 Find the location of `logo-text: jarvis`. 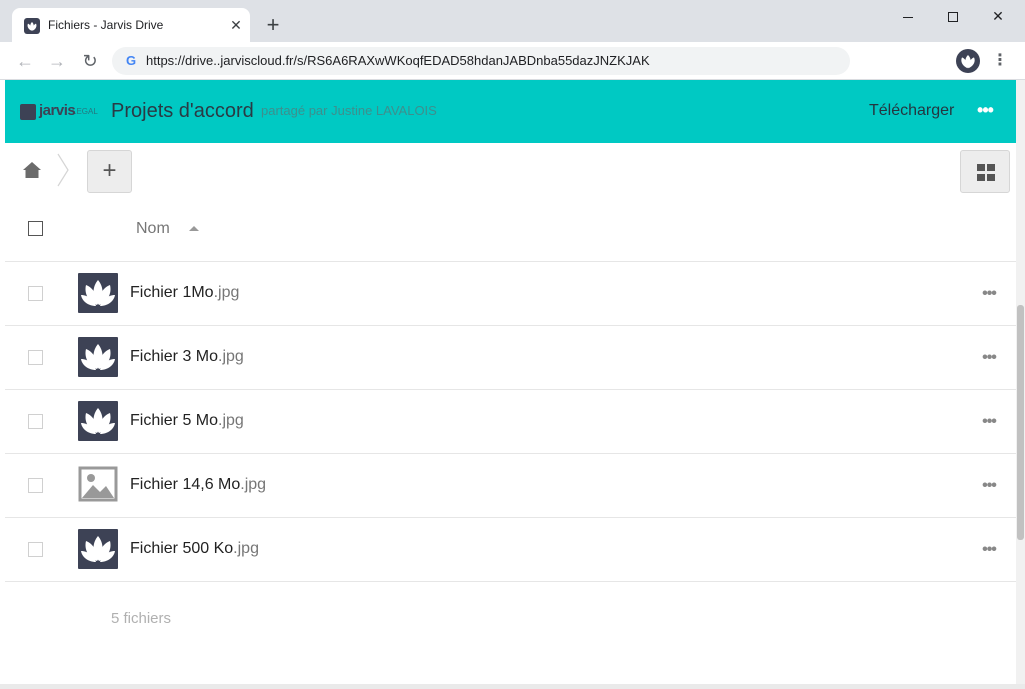

logo-text: jarvis is located at coordinates (57, 110).